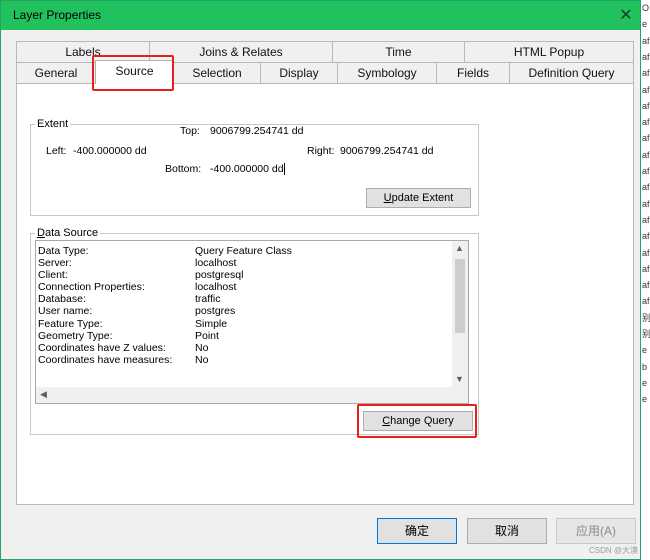 The height and width of the screenshot is (560, 650). Describe the element at coordinates (459, 379) in the screenshot. I see `scroll-down-icon: ▼` at that location.